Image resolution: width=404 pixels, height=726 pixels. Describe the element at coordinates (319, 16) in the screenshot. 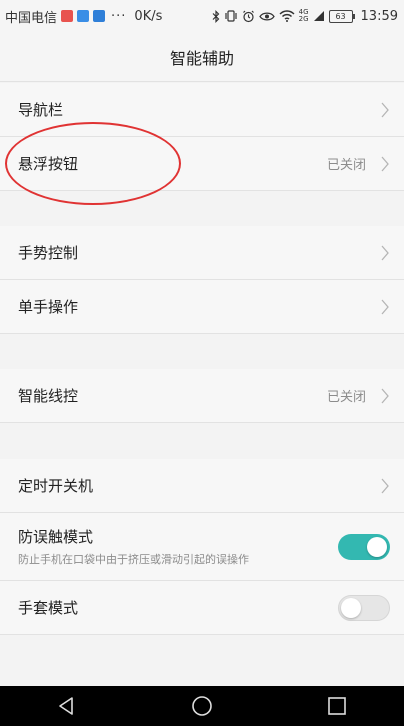

I see `signal-bars-icon` at that location.